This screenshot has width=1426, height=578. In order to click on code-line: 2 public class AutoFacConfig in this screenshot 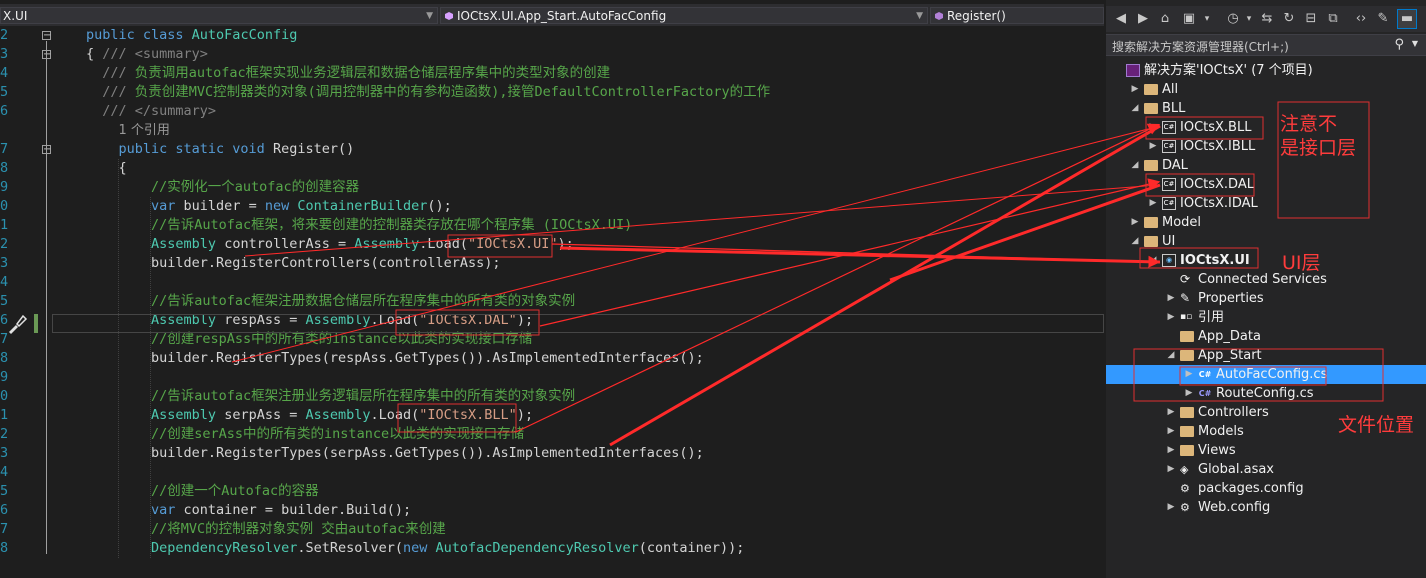, I will do `click(552, 35)`.